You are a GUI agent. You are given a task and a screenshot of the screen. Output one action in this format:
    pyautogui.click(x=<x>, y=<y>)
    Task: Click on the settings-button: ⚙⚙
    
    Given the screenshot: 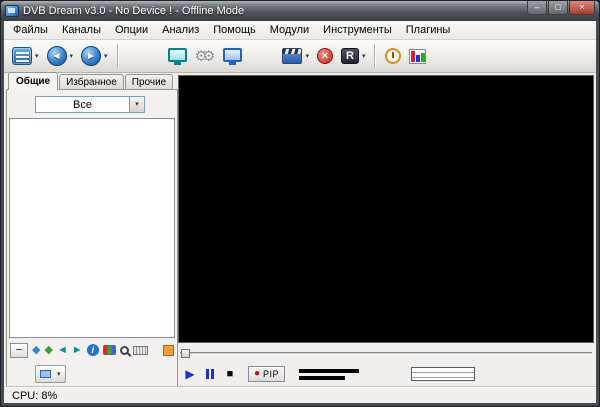 What is the action you would take?
    pyautogui.click(x=205, y=56)
    